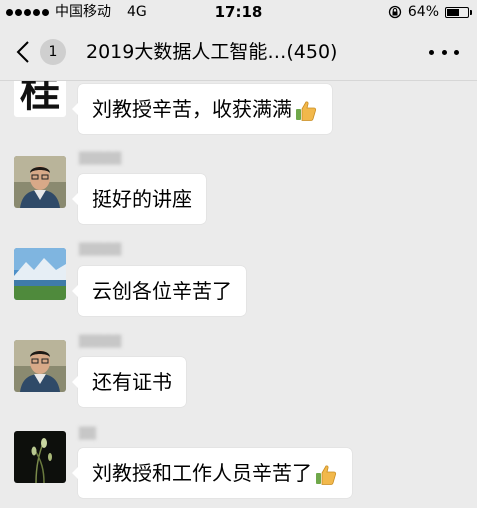 The height and width of the screenshot is (508, 477). Describe the element at coordinates (238, 12) in the screenshot. I see `status-bar: 中国移动 4G 17:18 64%` at that location.